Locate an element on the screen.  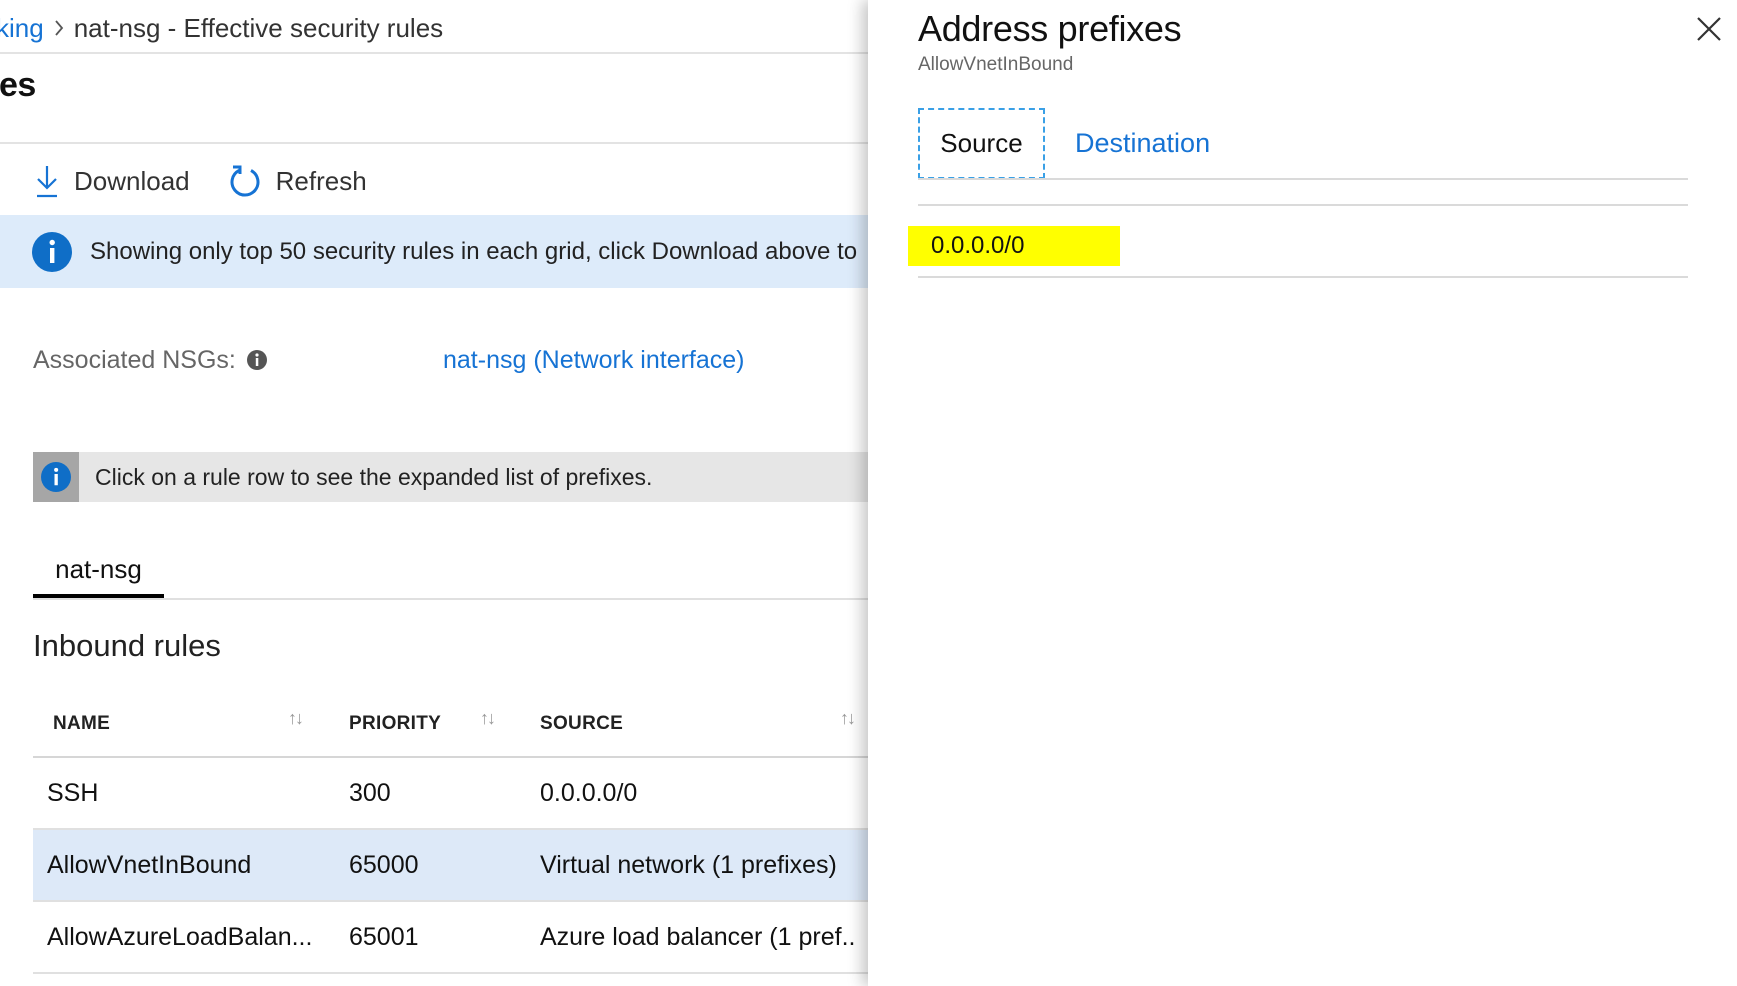
prefix-tabs: Source Destination is located at coordinates (1303, 144).